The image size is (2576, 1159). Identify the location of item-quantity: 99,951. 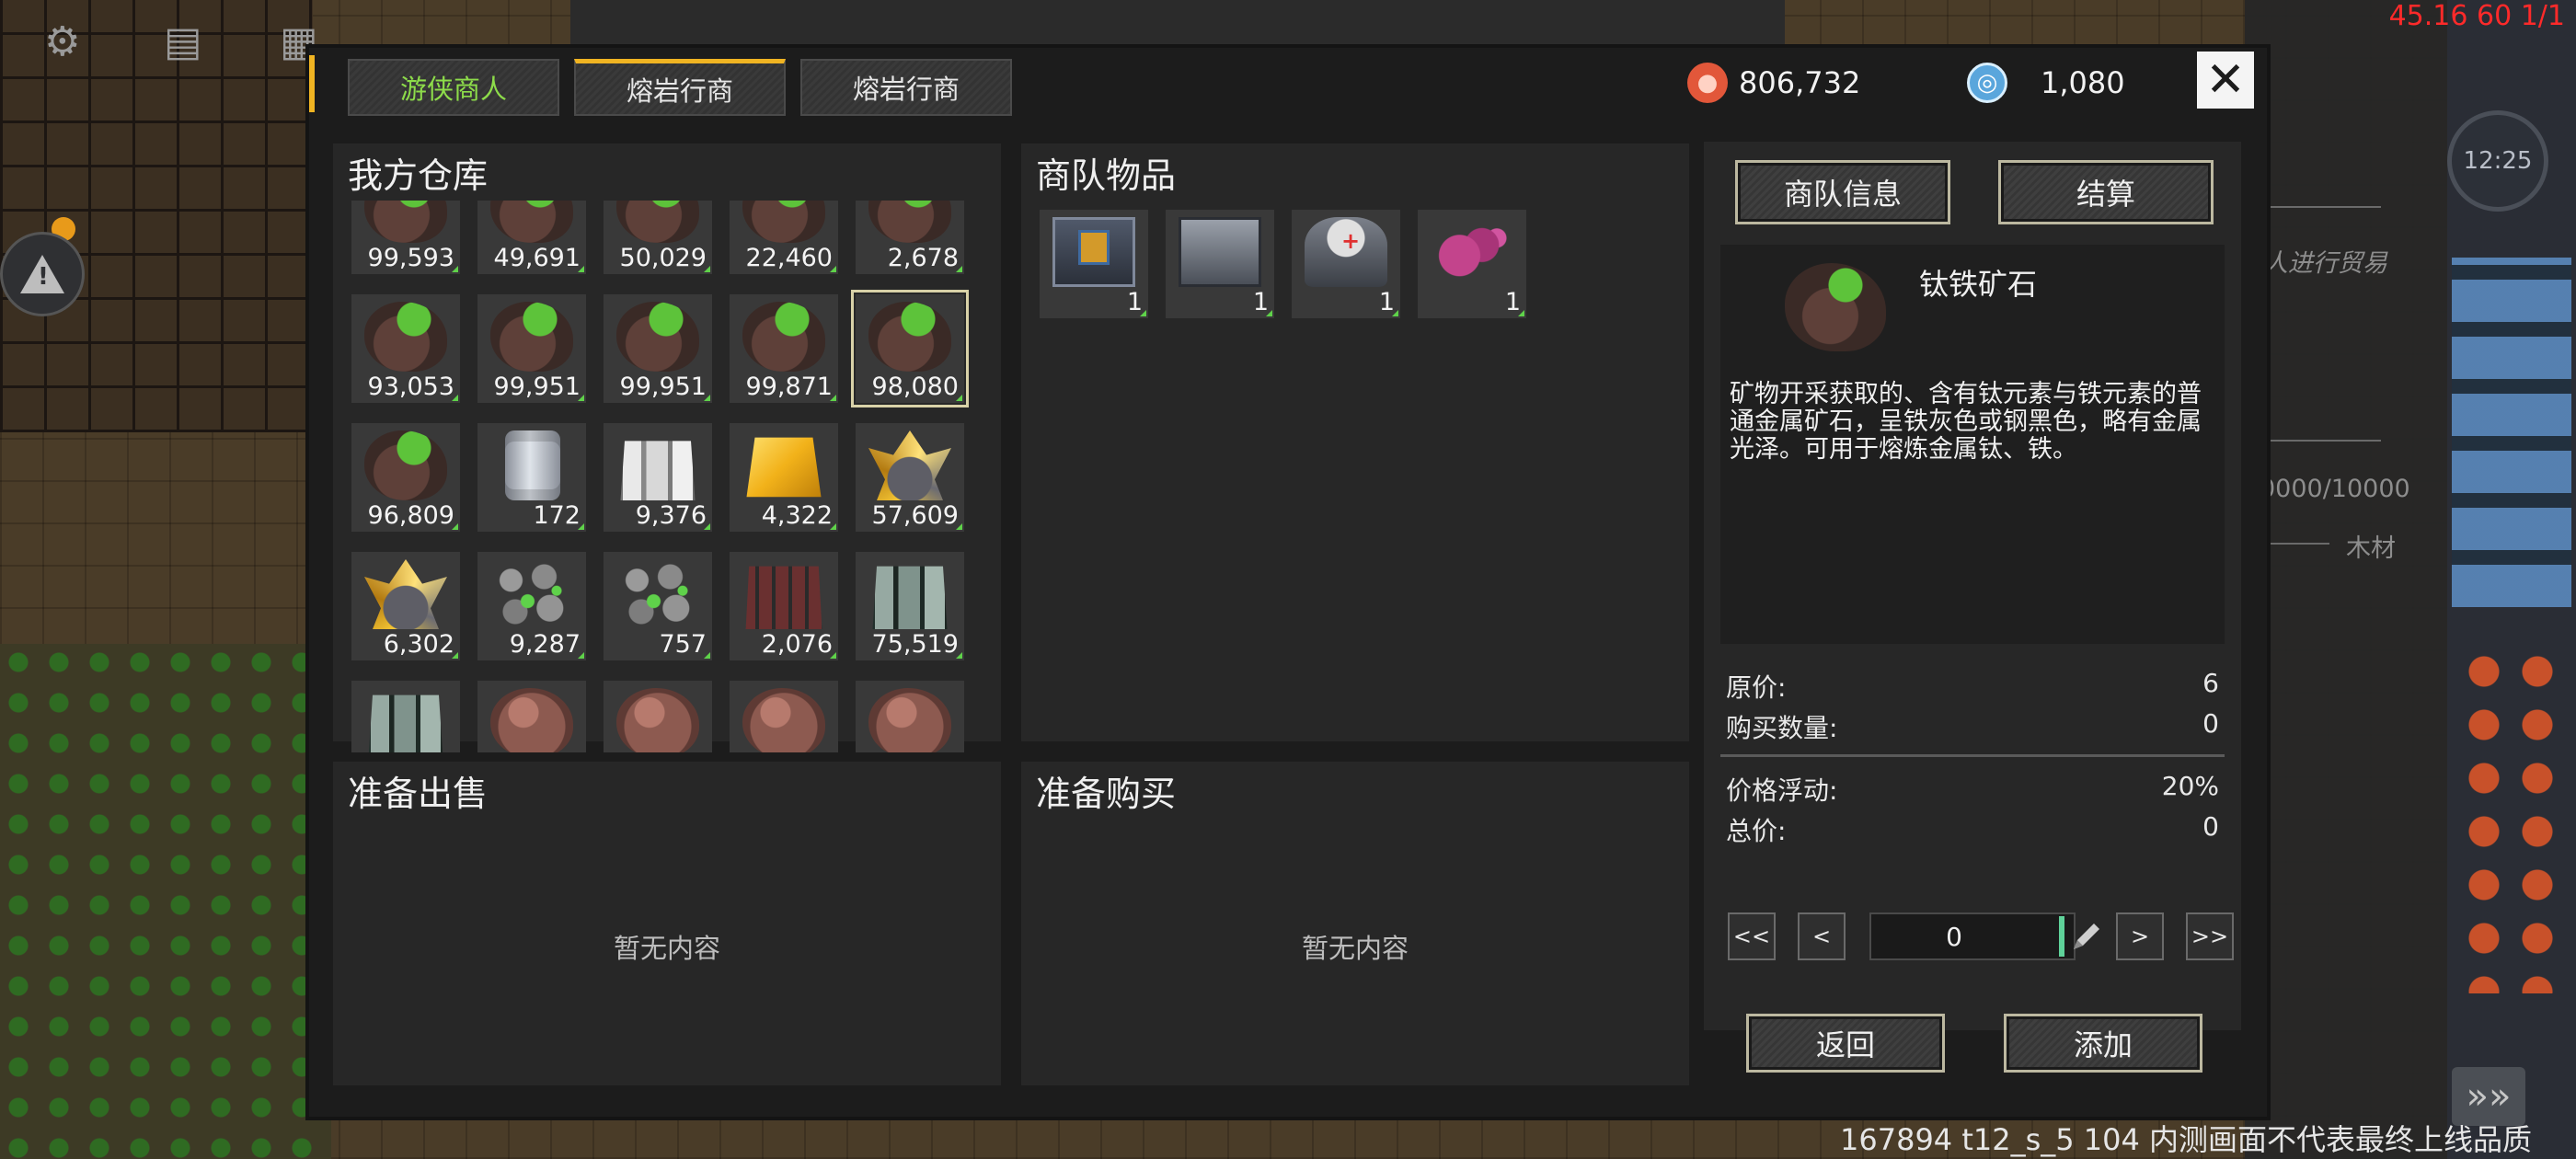
(663, 387).